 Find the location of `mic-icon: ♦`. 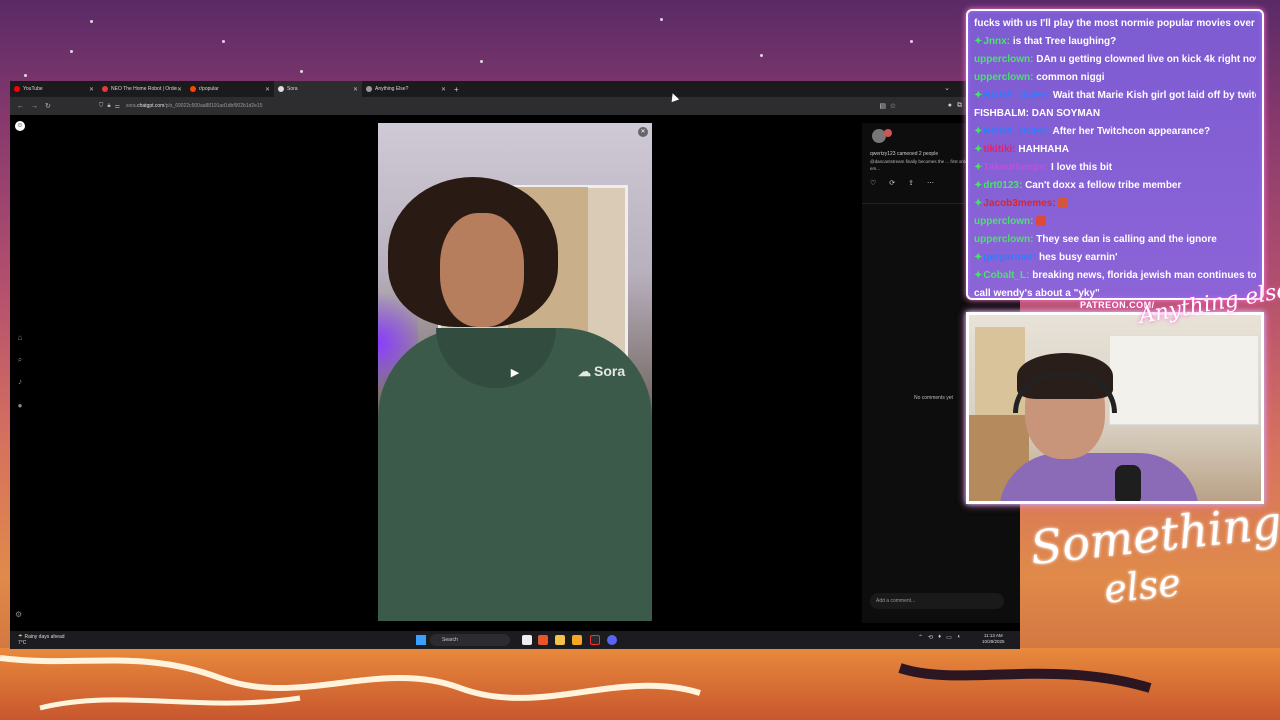

mic-icon: ♦ is located at coordinates (939, 637).